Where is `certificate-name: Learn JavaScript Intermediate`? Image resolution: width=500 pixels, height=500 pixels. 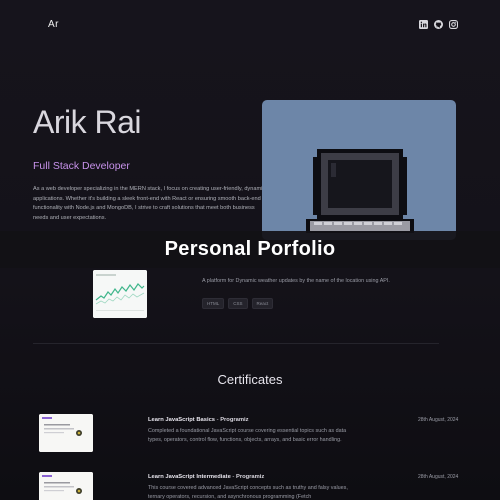
certificate-name: Learn JavaScript Intermediate is located at coordinates (189, 477).